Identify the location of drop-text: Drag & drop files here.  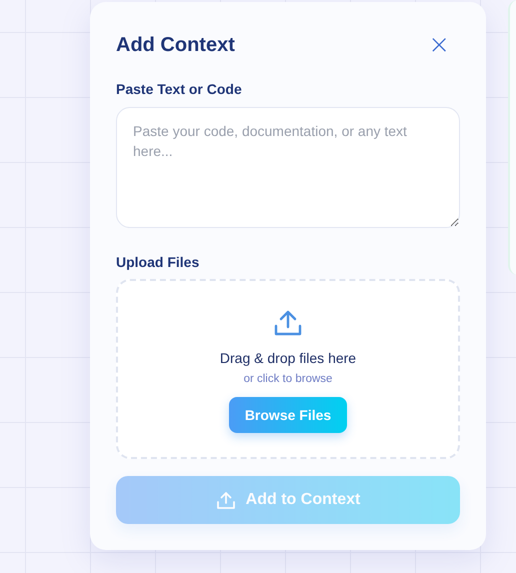
(288, 358).